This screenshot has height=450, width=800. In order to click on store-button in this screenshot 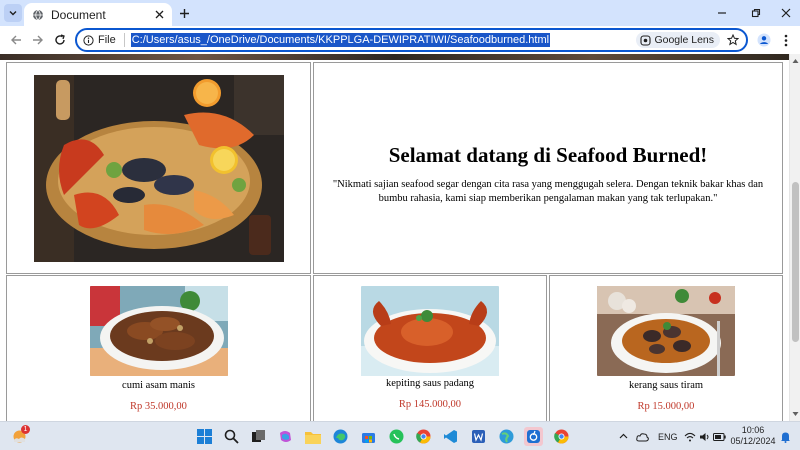, I will do `click(368, 436)`.